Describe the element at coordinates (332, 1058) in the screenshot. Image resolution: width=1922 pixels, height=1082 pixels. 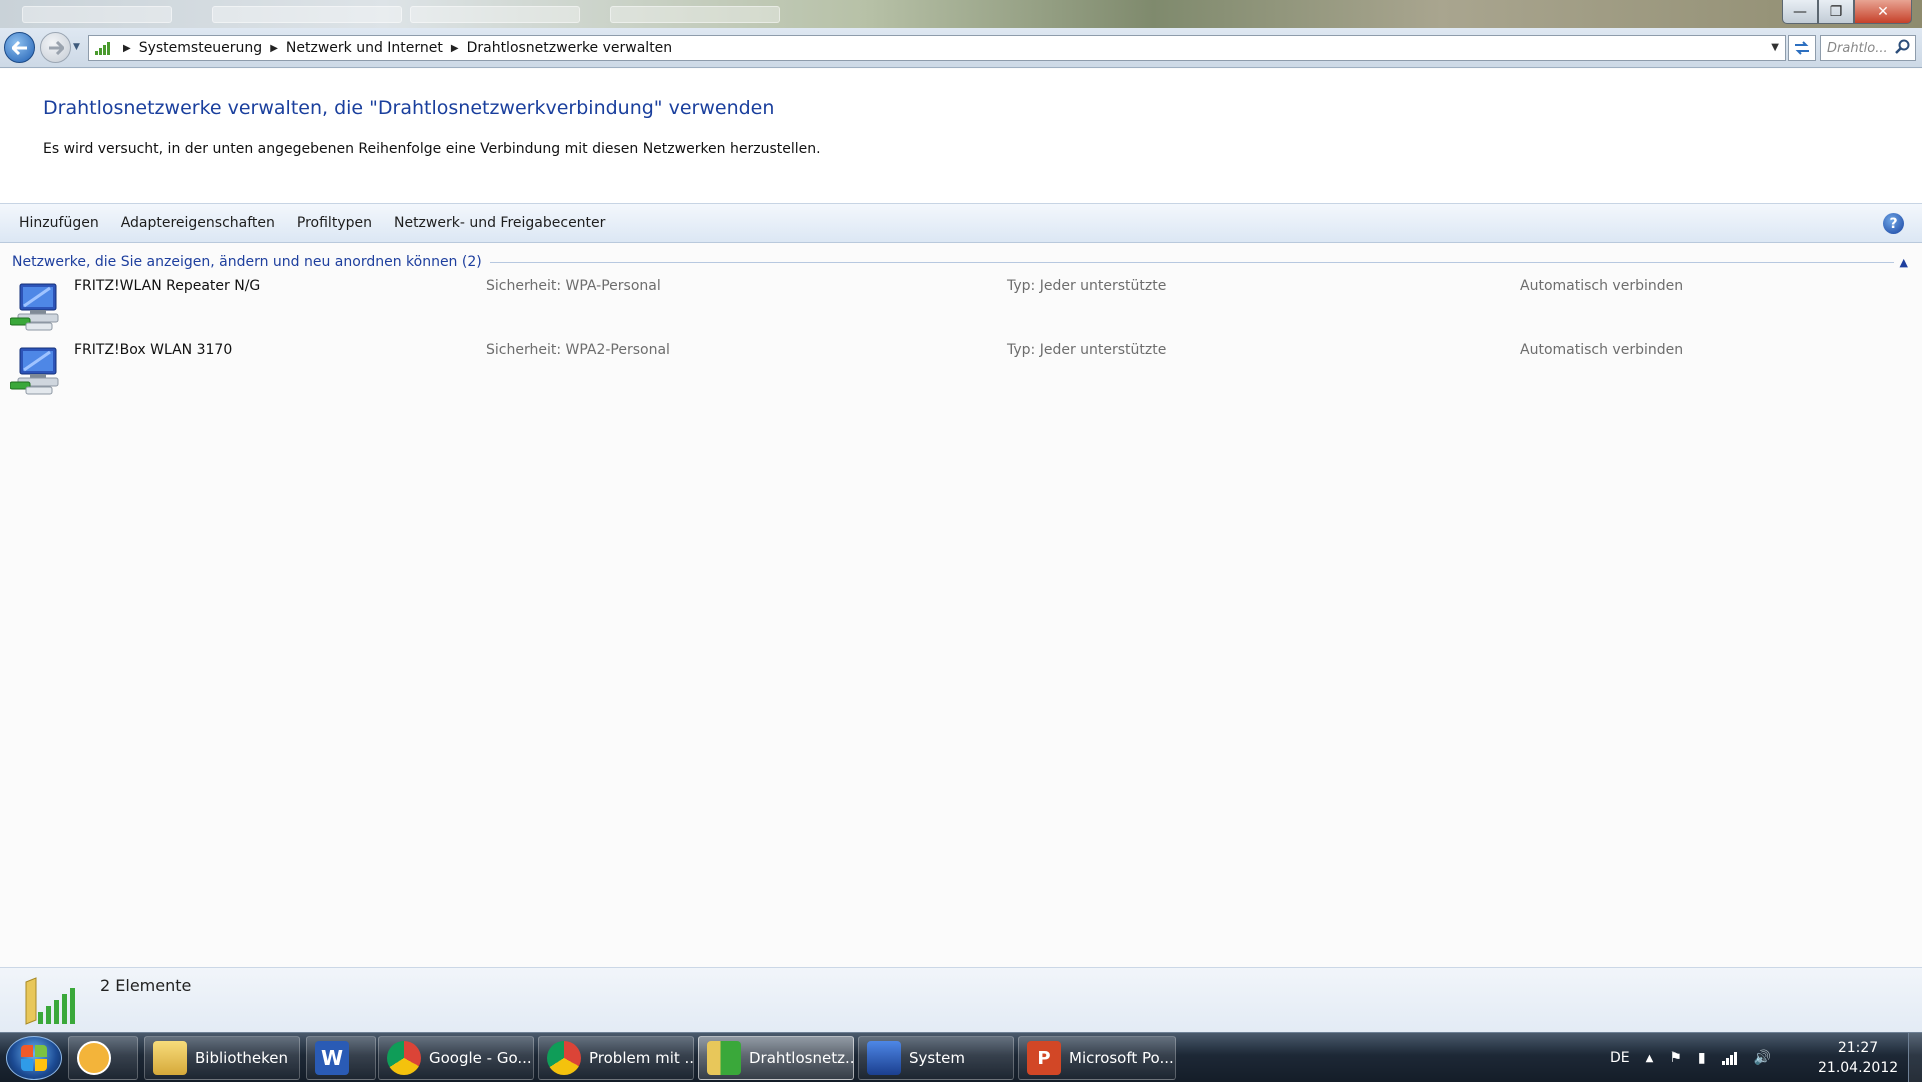
I see `word-icon: W` at that location.